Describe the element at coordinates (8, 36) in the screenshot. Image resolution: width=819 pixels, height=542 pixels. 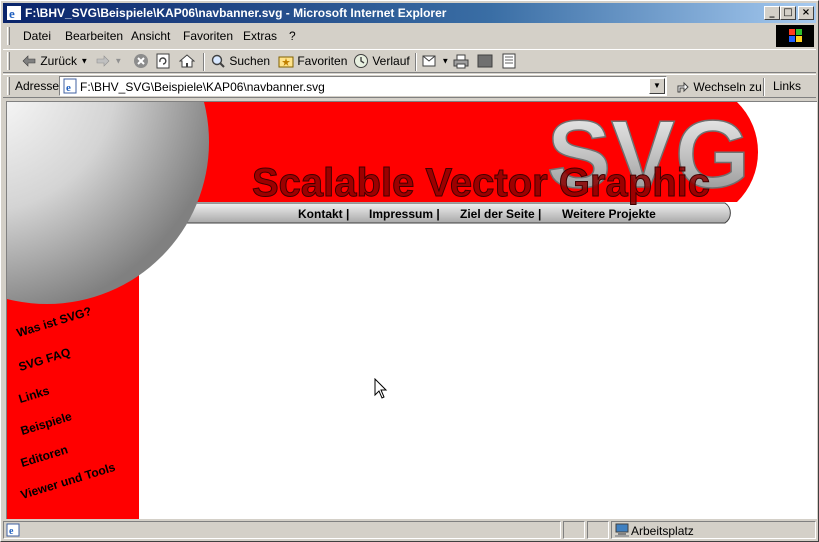
I see `menu-grip` at that location.